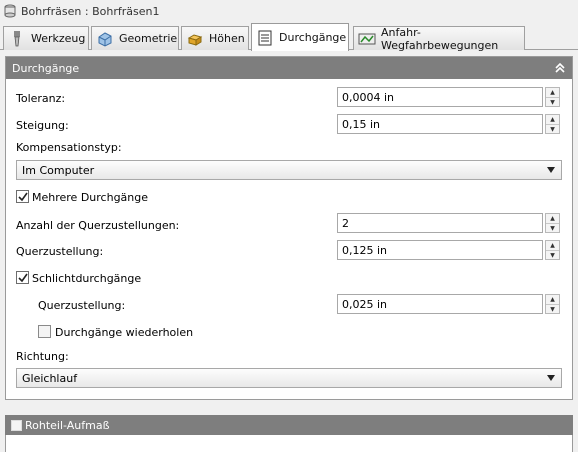 This screenshot has width=578, height=452. What do you see at coordinates (90, 11) in the screenshot?
I see `window-title: Bohrfräsen : Bohrfräsen1` at bounding box center [90, 11].